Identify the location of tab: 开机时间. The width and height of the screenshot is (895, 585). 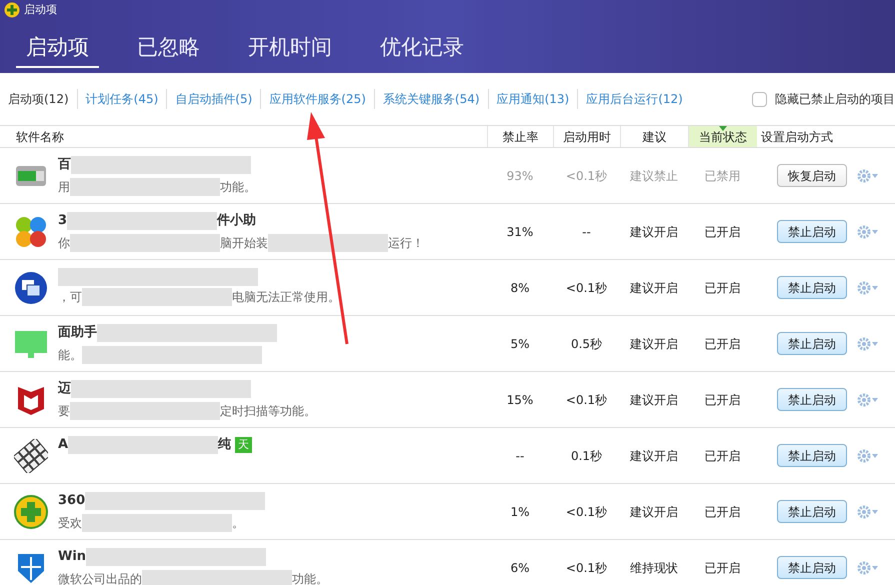
(290, 50).